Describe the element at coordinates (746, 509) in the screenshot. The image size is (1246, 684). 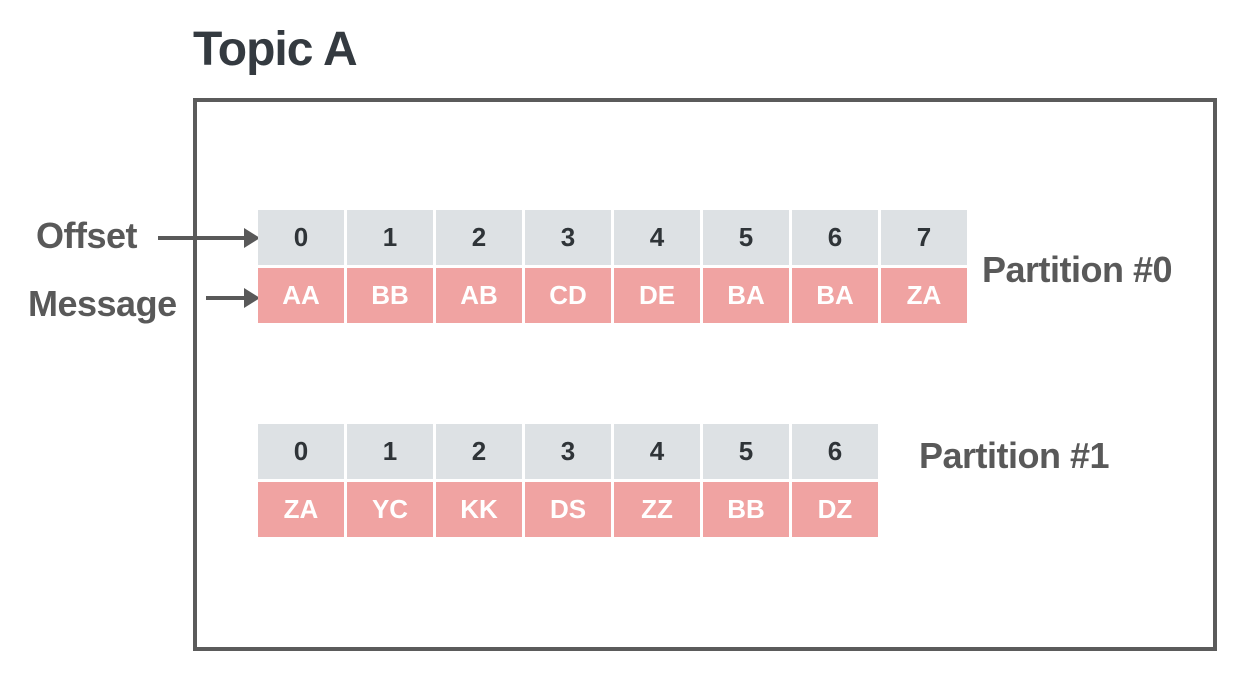
I see `partition-1-message-cell-5: BB` at that location.